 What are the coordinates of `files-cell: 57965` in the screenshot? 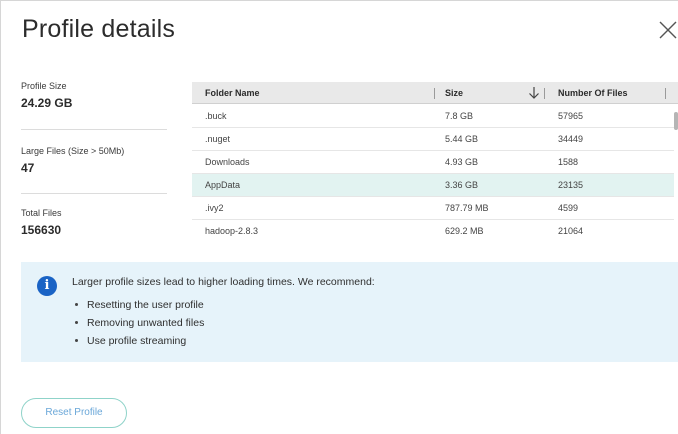 It's located at (571, 116).